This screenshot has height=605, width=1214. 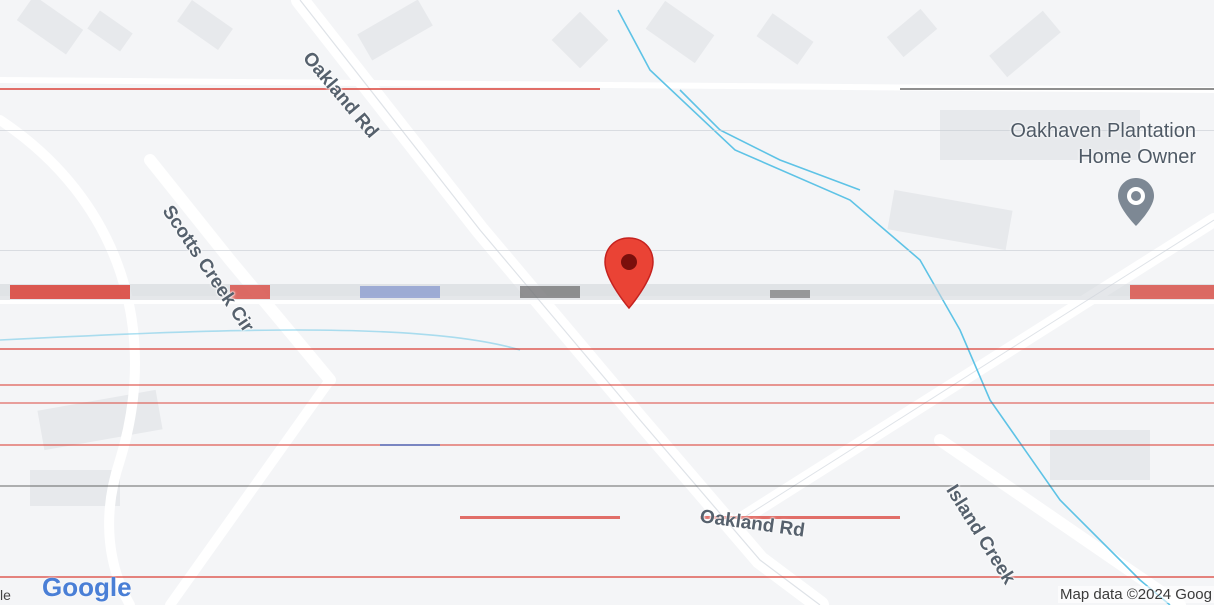 What do you see at coordinates (1136, 202) in the screenshot?
I see `poi-marker-icon` at bounding box center [1136, 202].